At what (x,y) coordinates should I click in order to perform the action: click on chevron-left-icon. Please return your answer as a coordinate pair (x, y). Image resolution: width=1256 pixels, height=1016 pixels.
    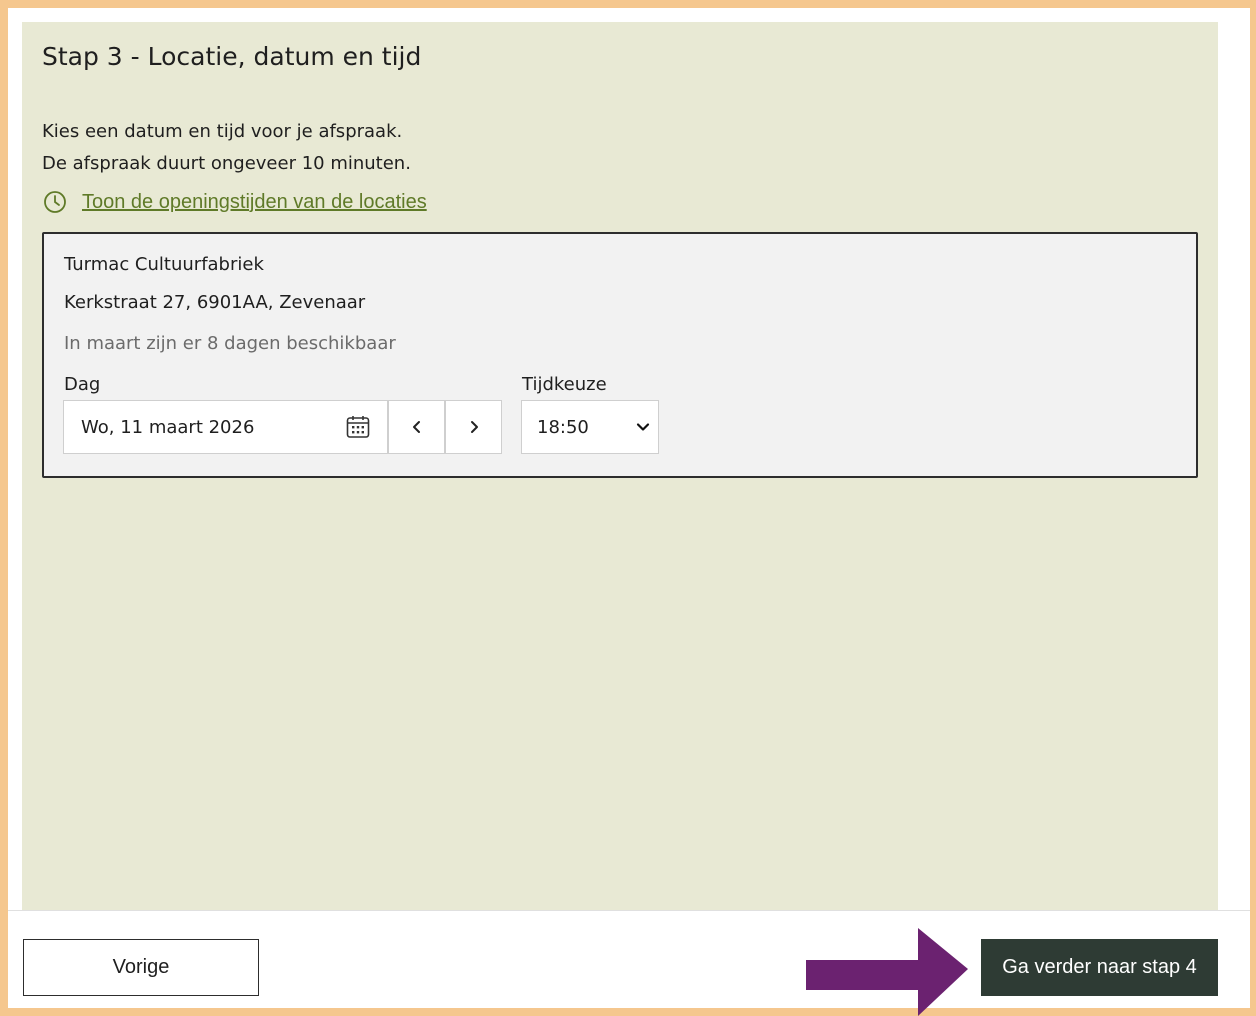
    Looking at the image, I should click on (416, 427).